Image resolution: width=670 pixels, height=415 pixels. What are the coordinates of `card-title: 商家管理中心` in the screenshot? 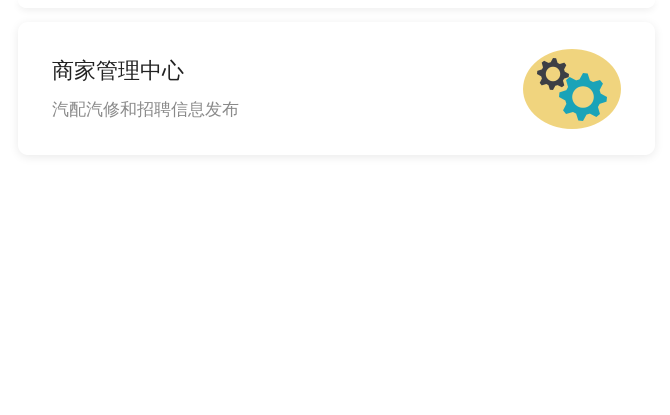 It's located at (118, 72).